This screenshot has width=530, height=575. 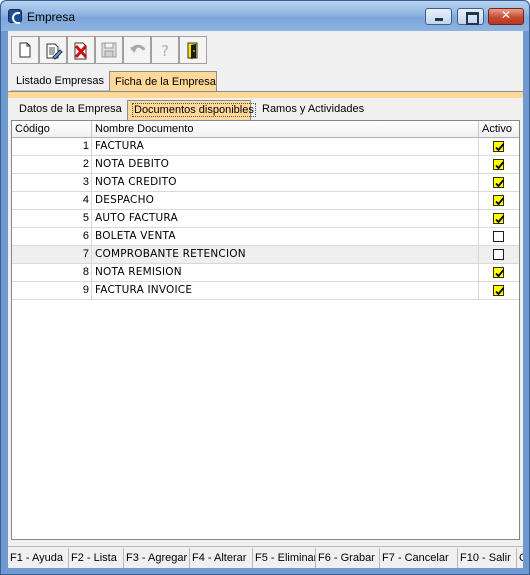 What do you see at coordinates (51, 17) in the screenshot?
I see `window-title: Empresa` at bounding box center [51, 17].